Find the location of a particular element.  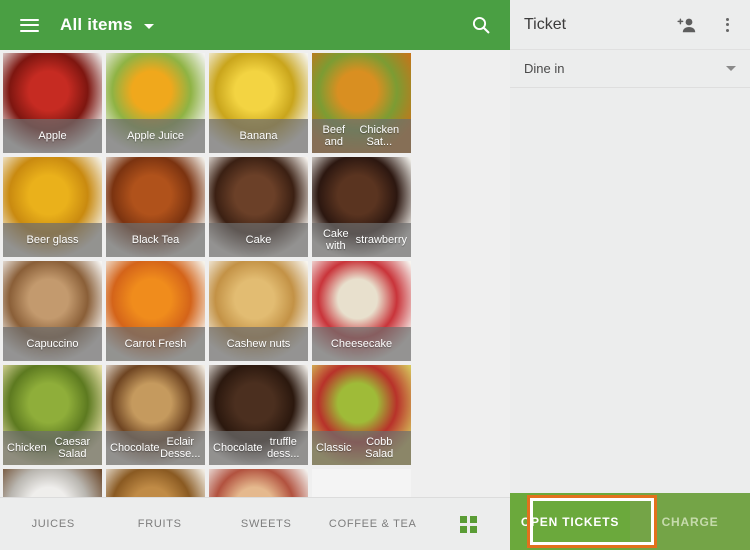

hamburger-menu-icon is located at coordinates (29, 25).